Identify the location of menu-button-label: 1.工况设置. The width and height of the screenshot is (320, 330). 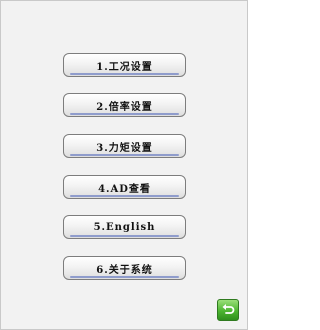
(124, 67).